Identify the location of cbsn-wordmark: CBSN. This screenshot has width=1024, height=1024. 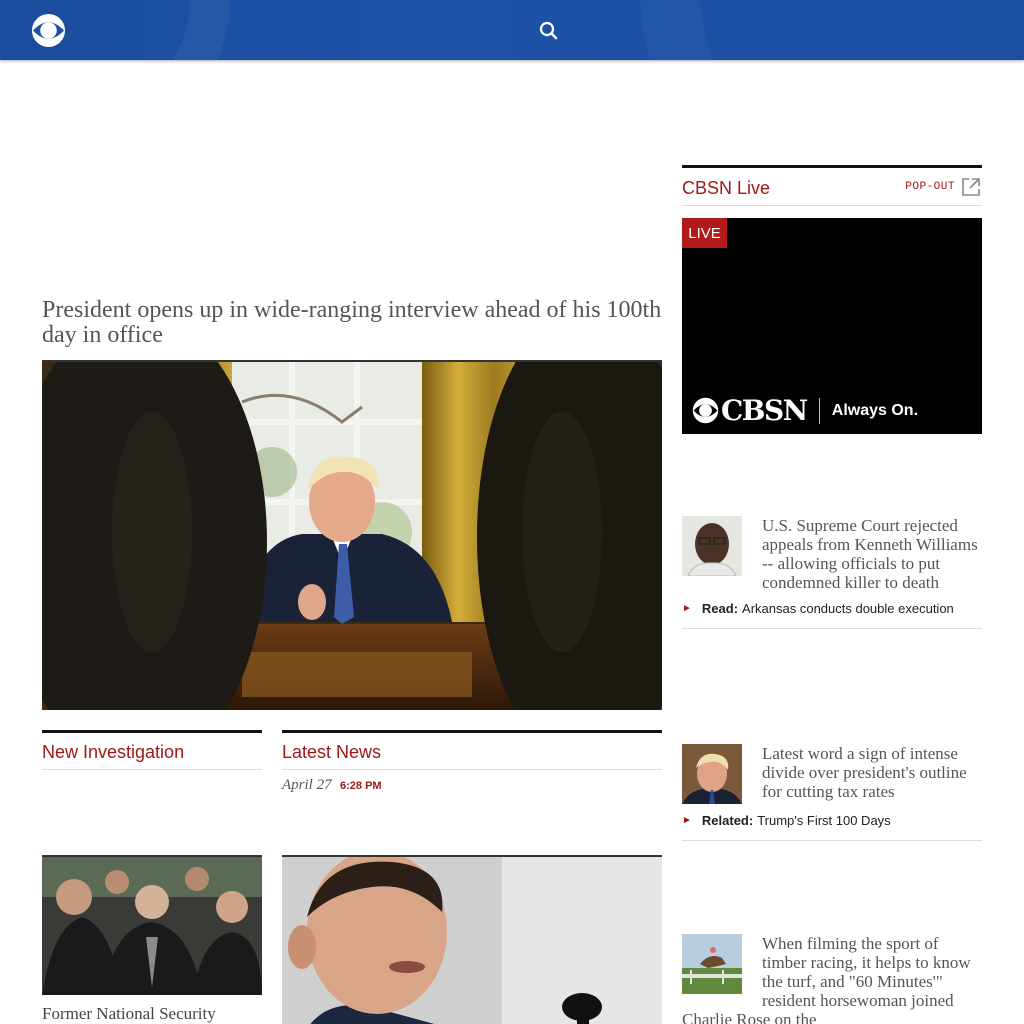
(764, 410).